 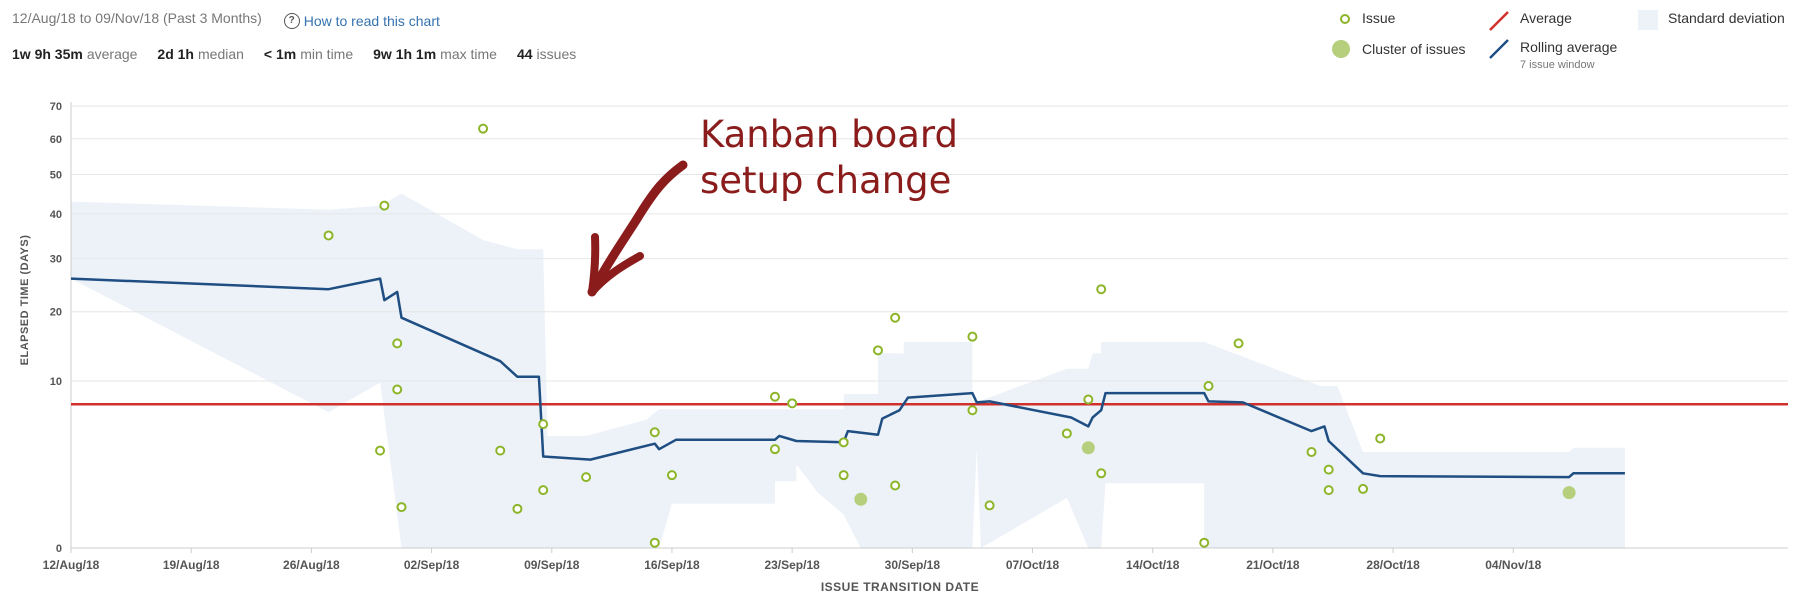 I want to click on x-tick-label: 21/Oct/18, so click(x=1273, y=565).